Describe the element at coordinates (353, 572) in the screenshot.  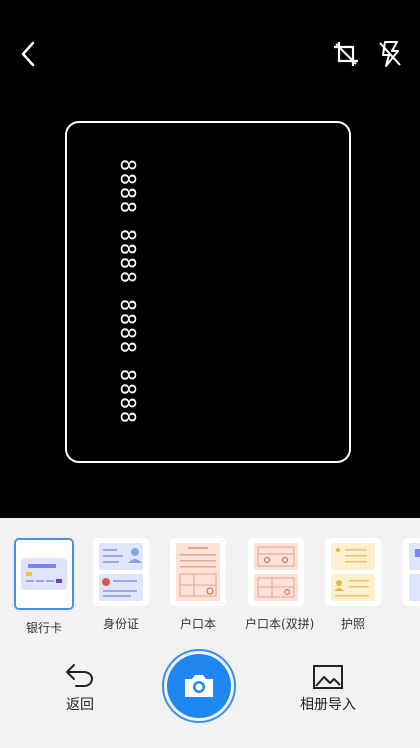
I see `passport-icon` at that location.